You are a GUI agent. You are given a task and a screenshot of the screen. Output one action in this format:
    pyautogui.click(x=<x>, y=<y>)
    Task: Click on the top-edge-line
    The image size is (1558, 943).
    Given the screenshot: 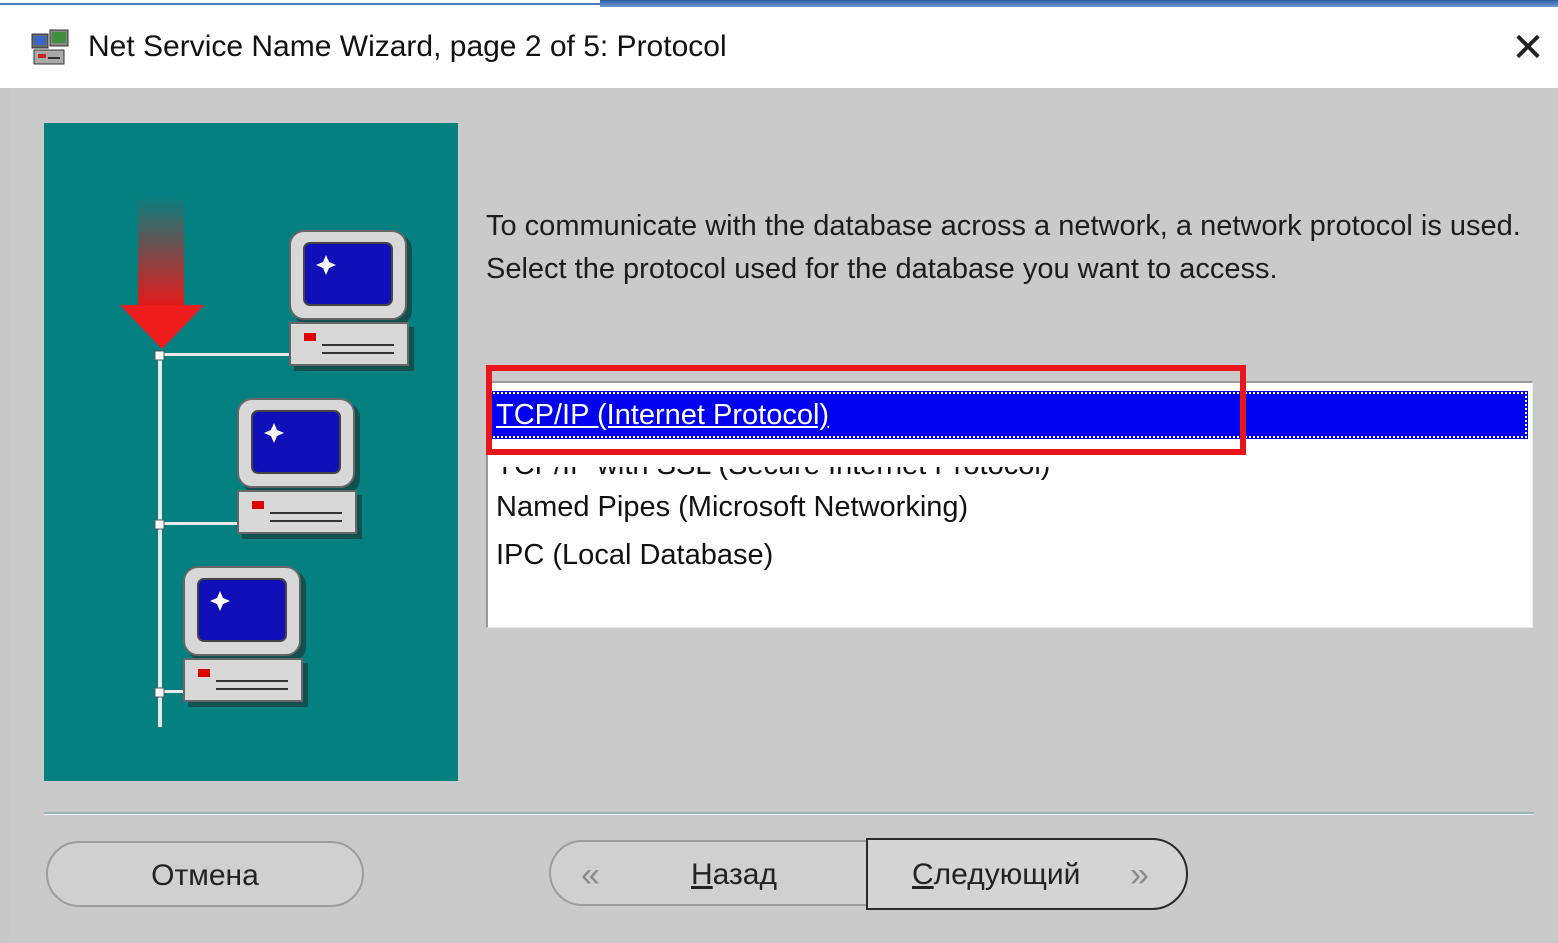 What is the action you would take?
    pyautogui.click(x=300, y=4)
    